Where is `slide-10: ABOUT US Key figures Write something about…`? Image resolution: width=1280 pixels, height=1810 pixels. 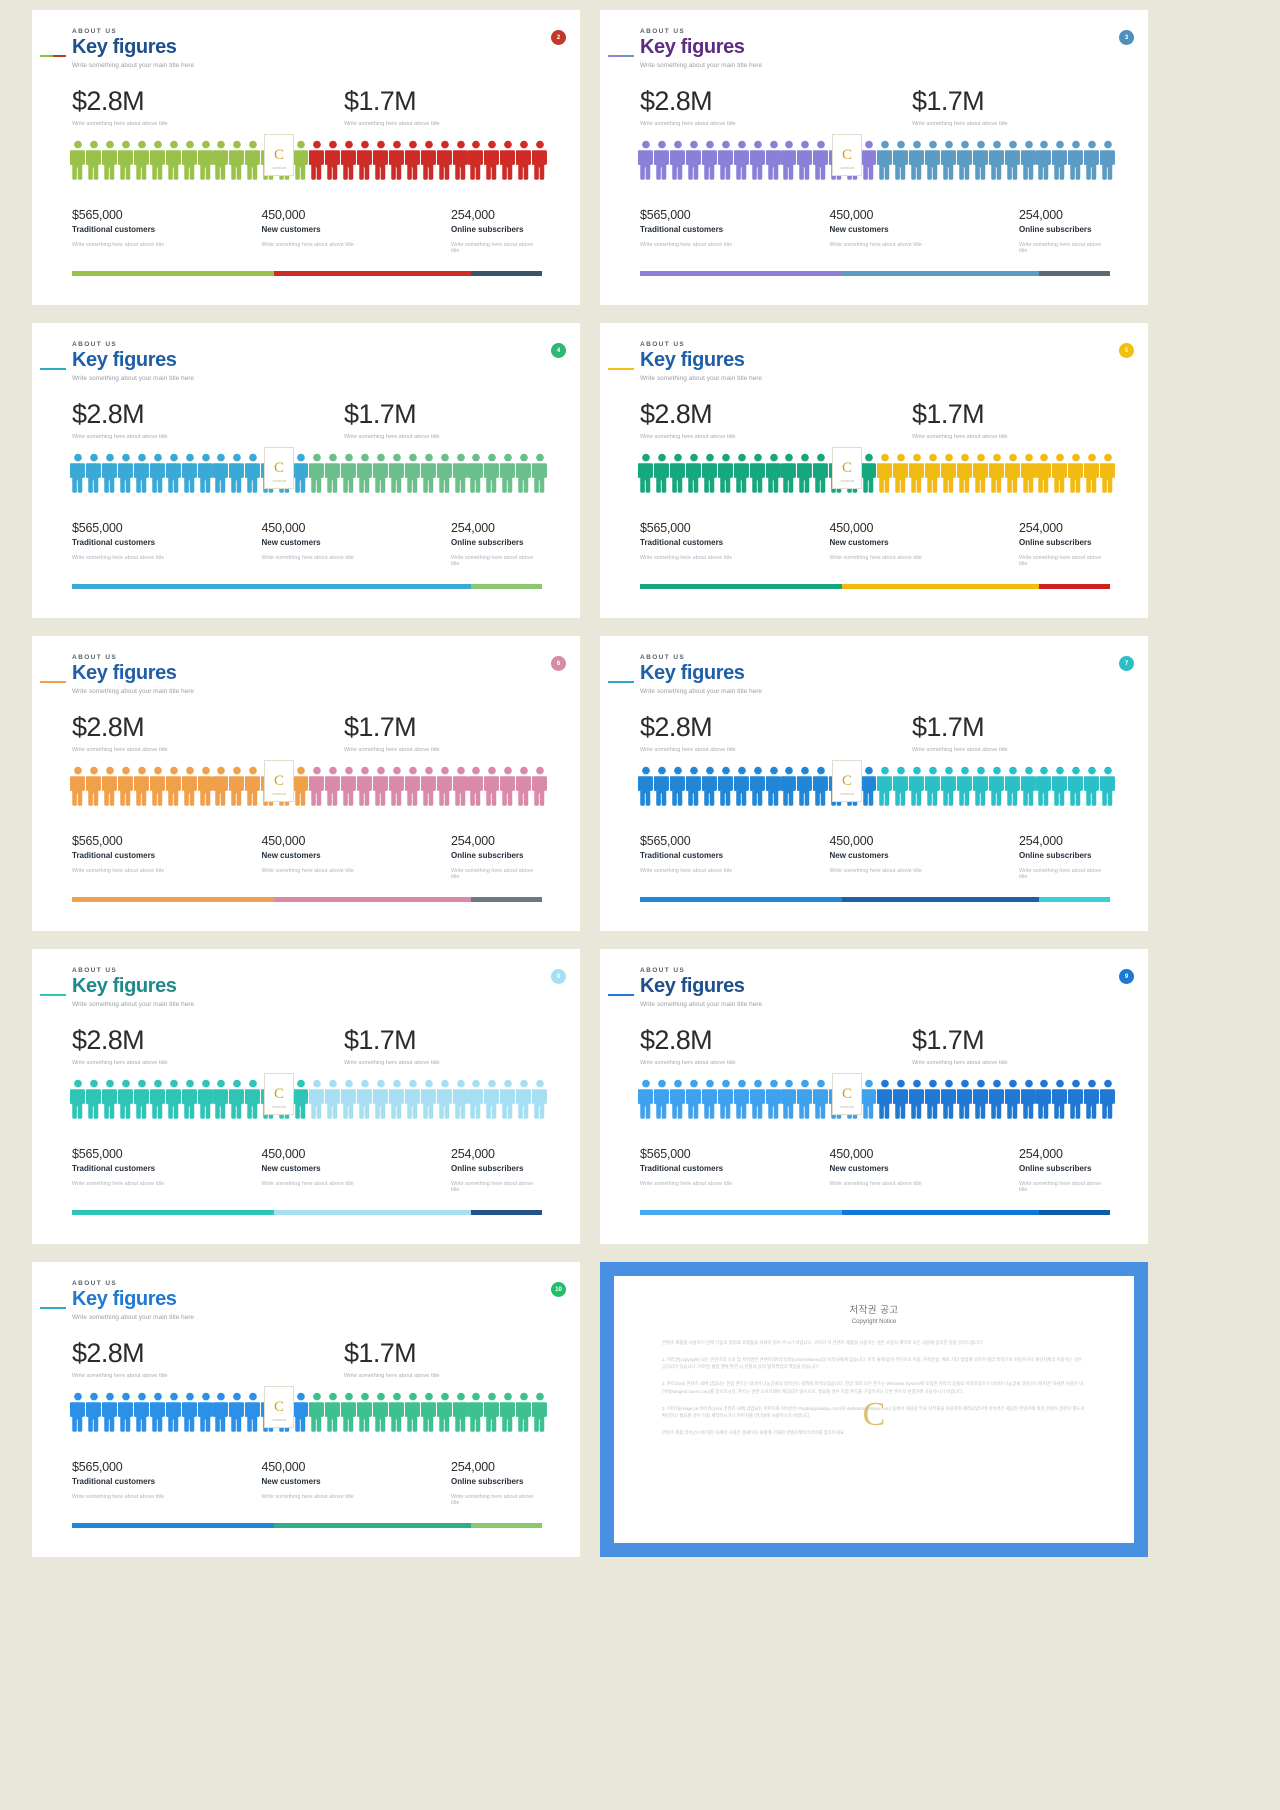 slide-10: ABOUT US Key figures Write something about… is located at coordinates (306, 1409).